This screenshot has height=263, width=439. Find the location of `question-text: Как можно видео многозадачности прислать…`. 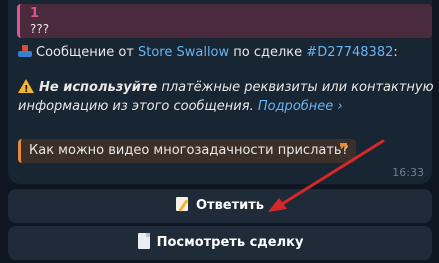

question-text: Как можно видео многозадачности прислать… is located at coordinates (189, 150).